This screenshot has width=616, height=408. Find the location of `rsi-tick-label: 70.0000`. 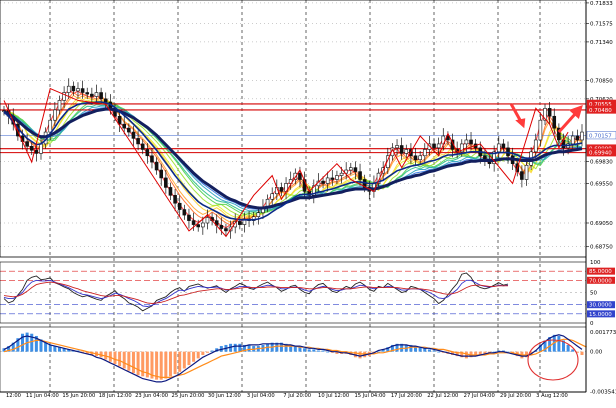

rsi-tick-label: 70.0000 is located at coordinates (600, 281).